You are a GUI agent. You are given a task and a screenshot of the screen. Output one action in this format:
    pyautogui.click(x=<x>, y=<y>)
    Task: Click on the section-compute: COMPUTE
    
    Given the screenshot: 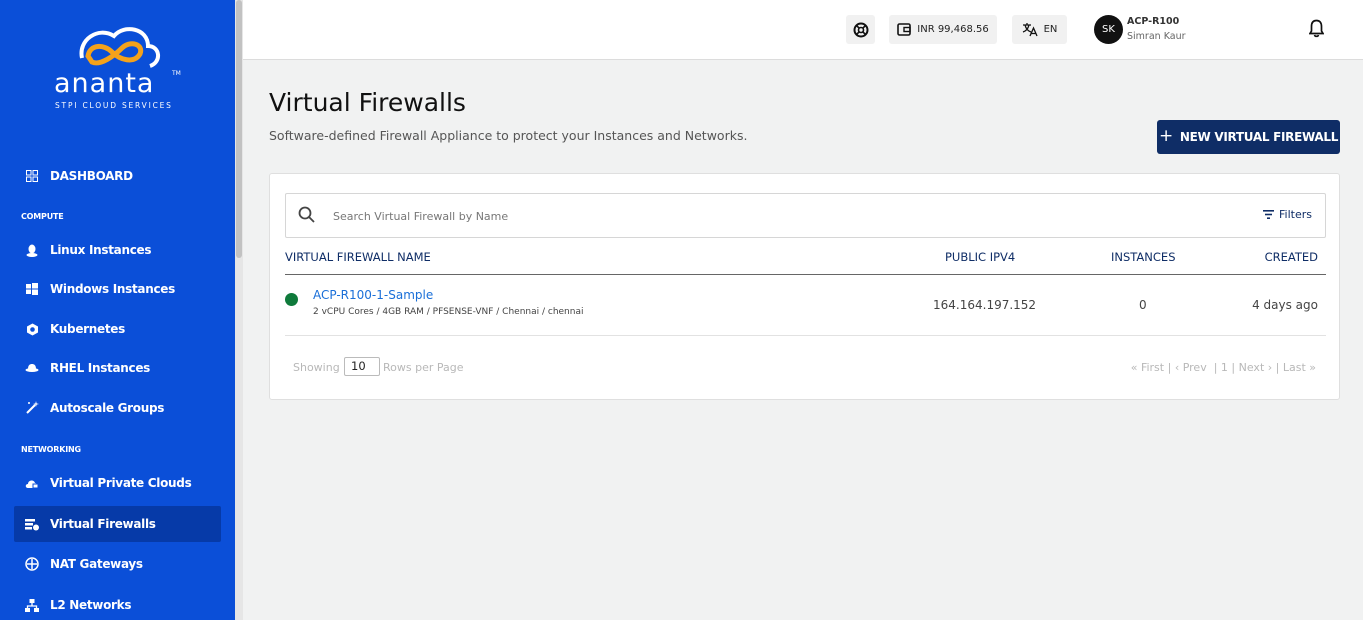 What is the action you would take?
    pyautogui.click(x=42, y=216)
    